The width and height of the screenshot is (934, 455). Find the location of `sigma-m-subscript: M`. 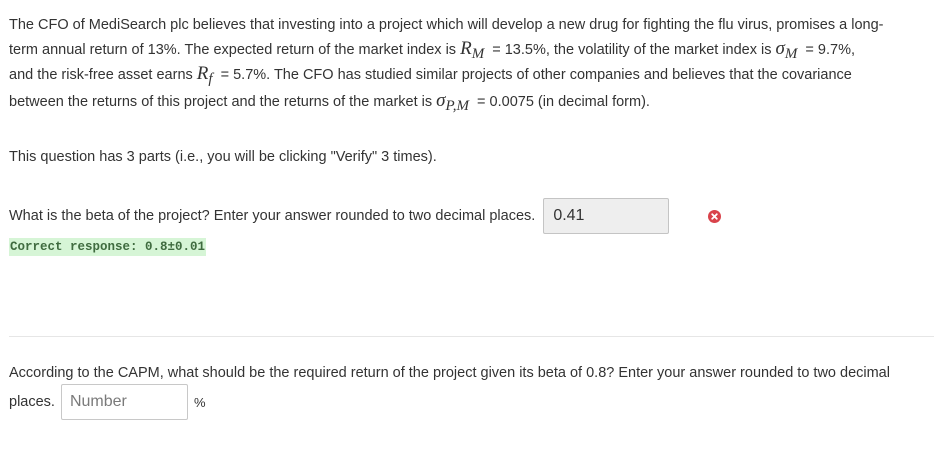

sigma-m-subscript: M is located at coordinates (791, 54).